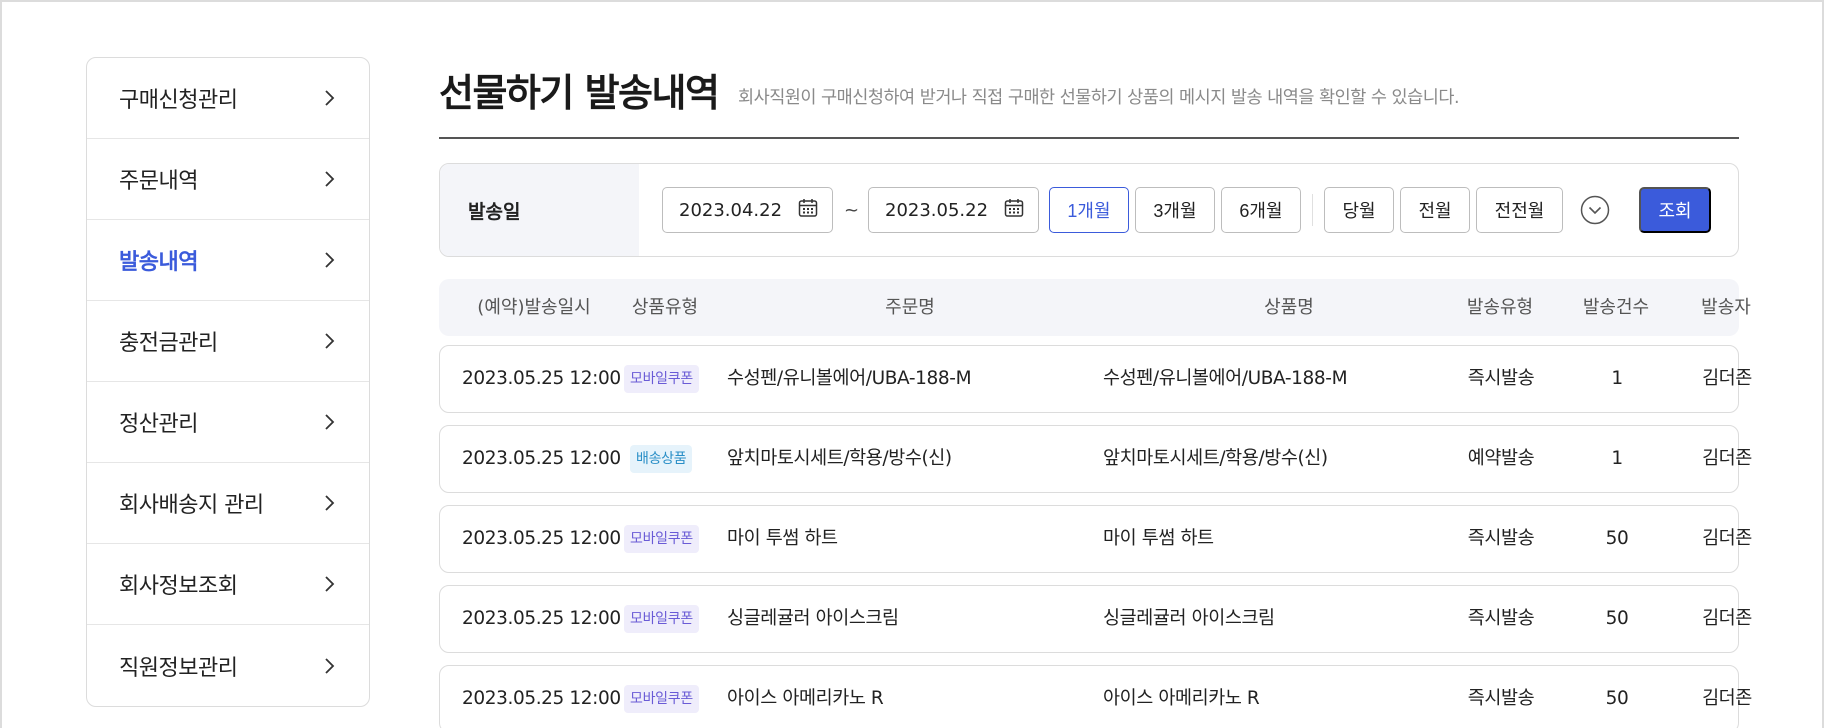  What do you see at coordinates (228, 341) in the screenshot?
I see `sidebar-item-charge: 충전금관리` at bounding box center [228, 341].